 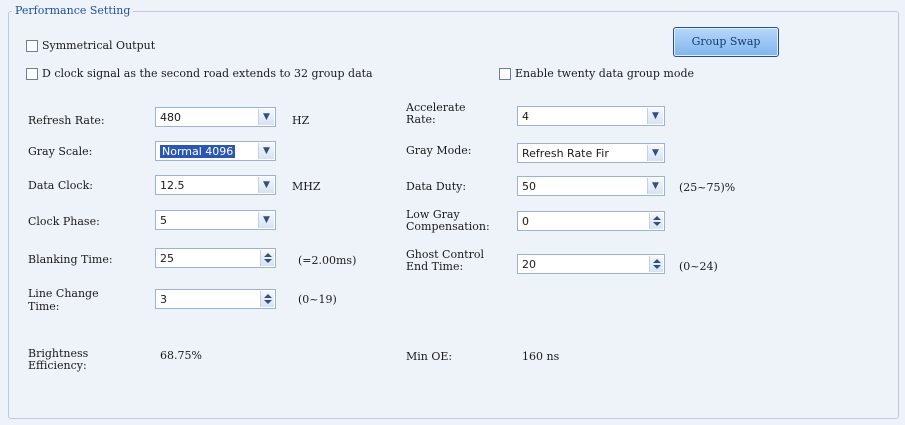 I want to click on accelerate-rate-value: 4, so click(x=525, y=116).